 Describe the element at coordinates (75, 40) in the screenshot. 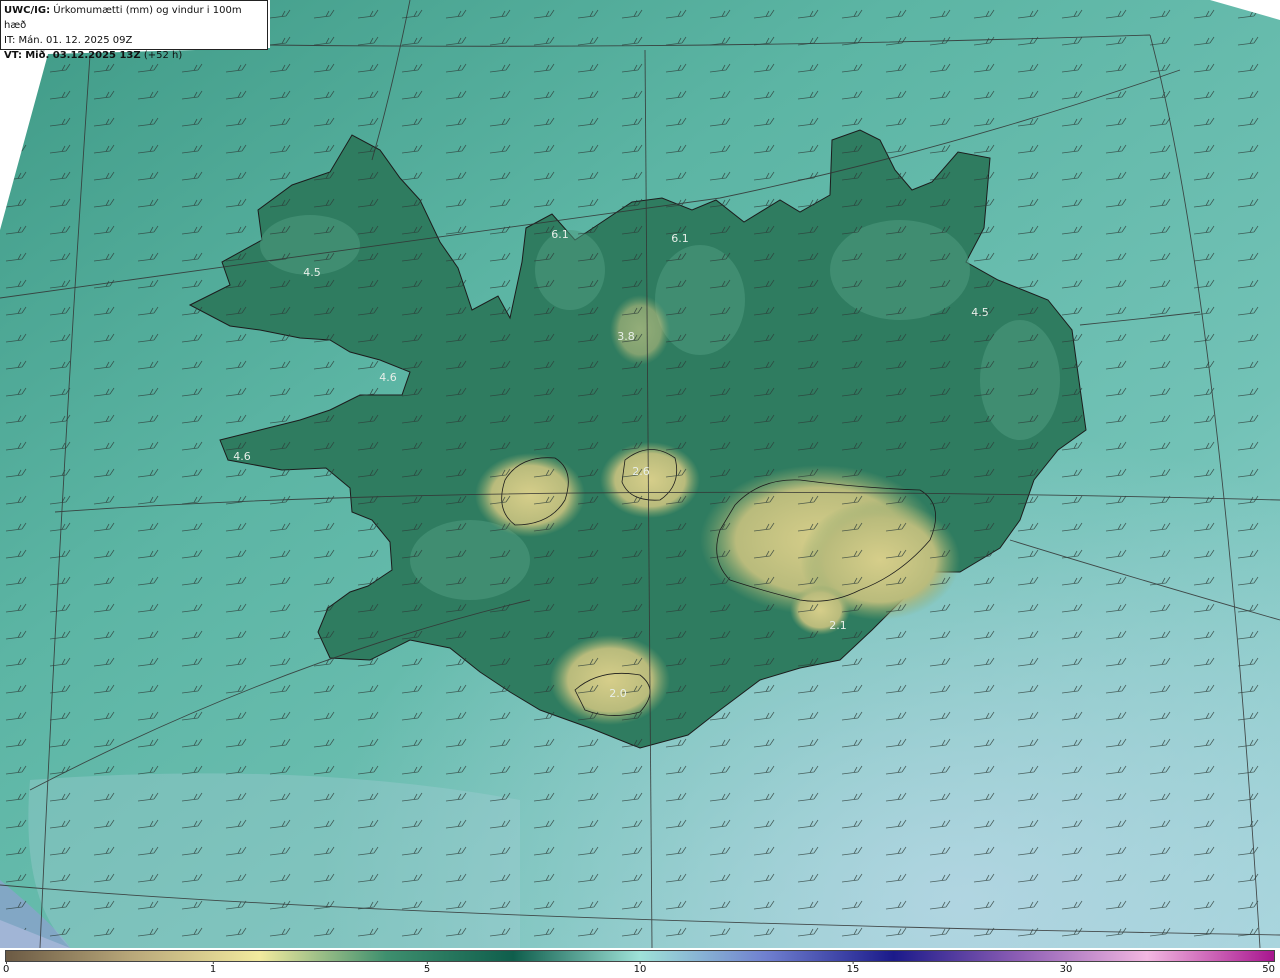

I see `it-value: Mán. 01. 12. 2025 09Z` at that location.